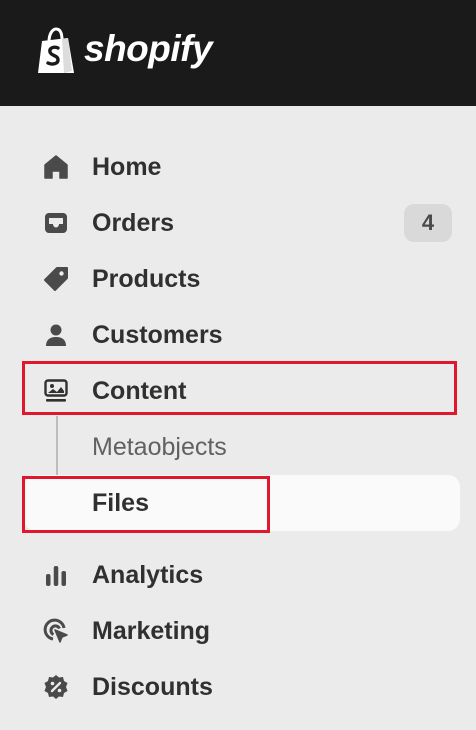  I want to click on sidebar-item-home: Home, so click(242, 167).